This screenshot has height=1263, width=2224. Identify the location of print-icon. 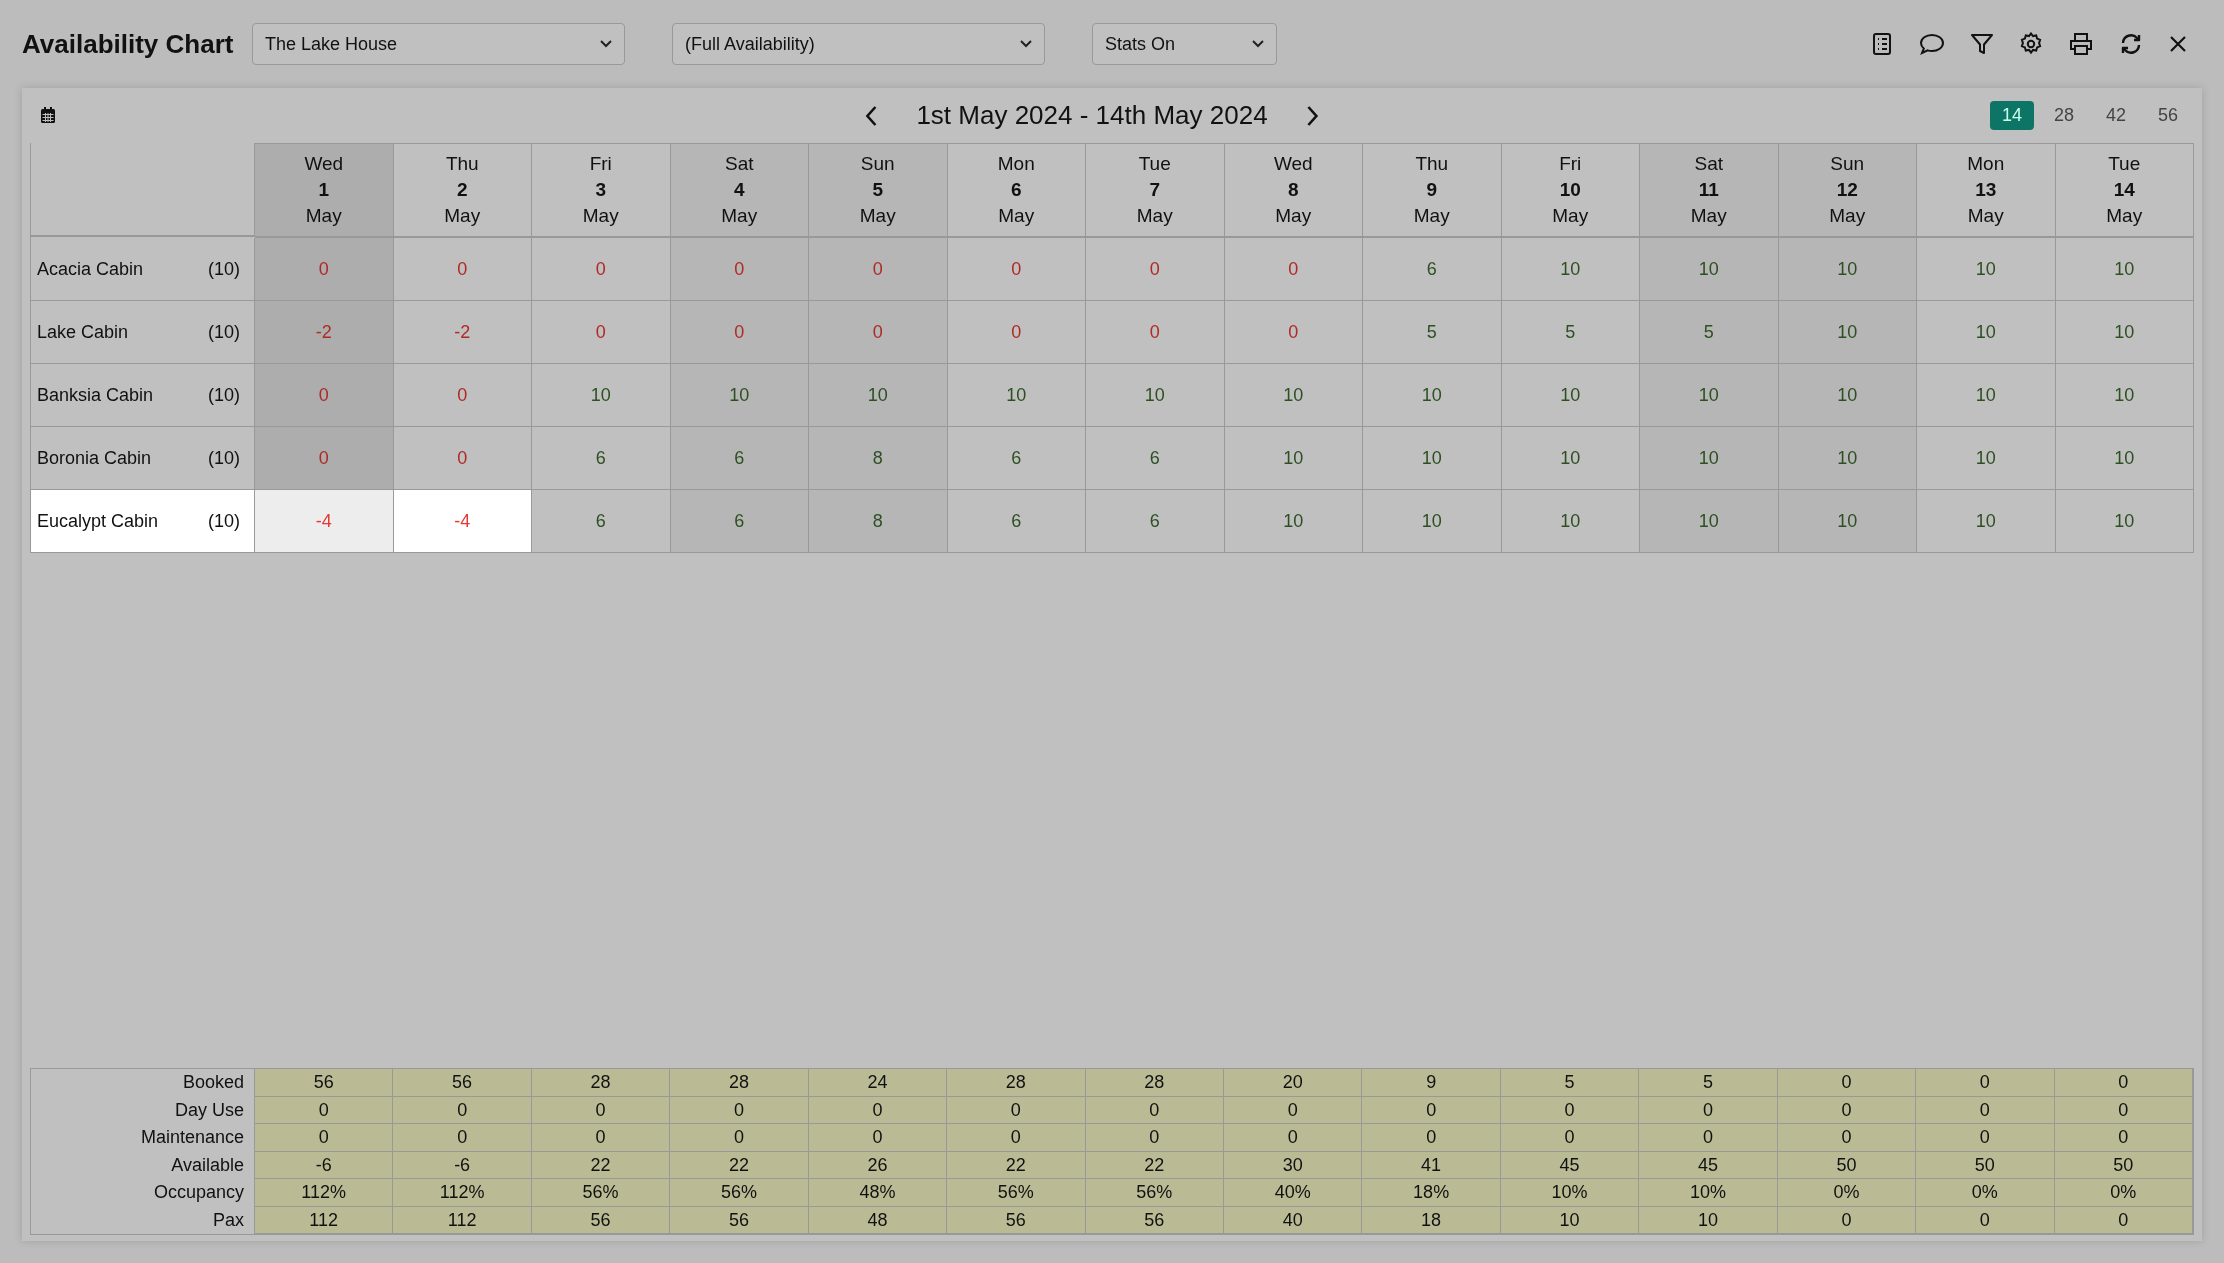
(2081, 44).